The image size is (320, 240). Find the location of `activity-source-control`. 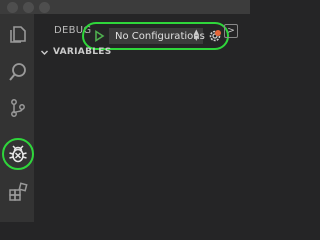

activity-source-control is located at coordinates (18, 108).